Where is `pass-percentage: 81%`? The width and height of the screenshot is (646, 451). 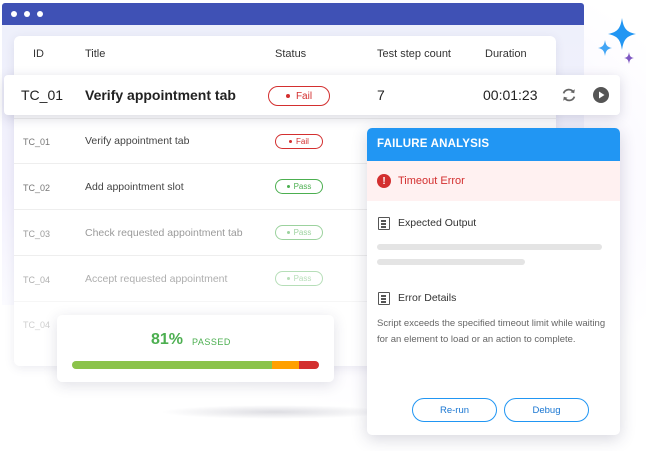
pass-percentage: 81% is located at coordinates (167, 339).